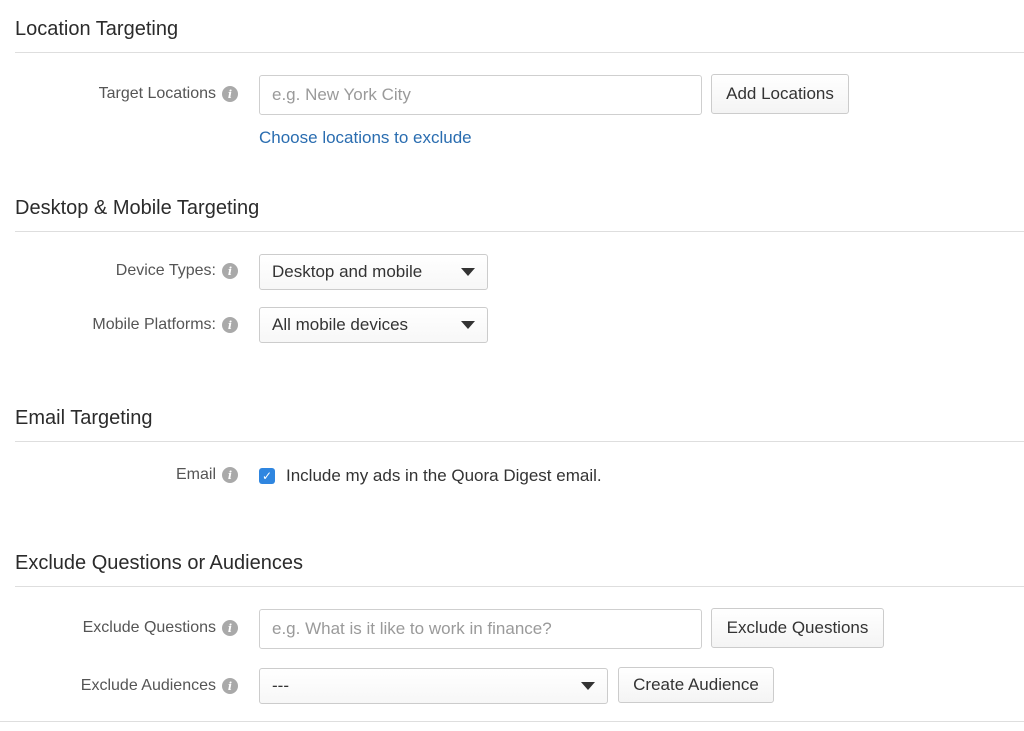 The height and width of the screenshot is (731, 1024). I want to click on exclude-questions-input, so click(480, 629).